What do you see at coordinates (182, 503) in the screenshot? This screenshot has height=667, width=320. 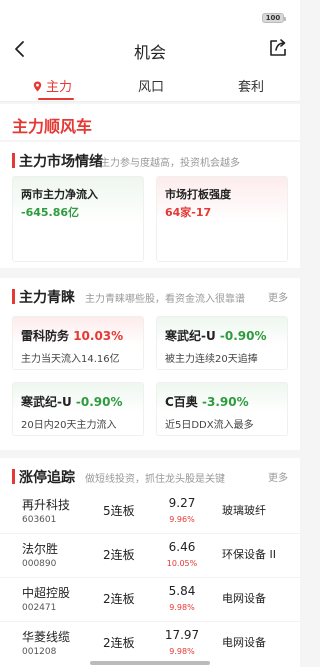 I see `stock-price: 9.27` at bounding box center [182, 503].